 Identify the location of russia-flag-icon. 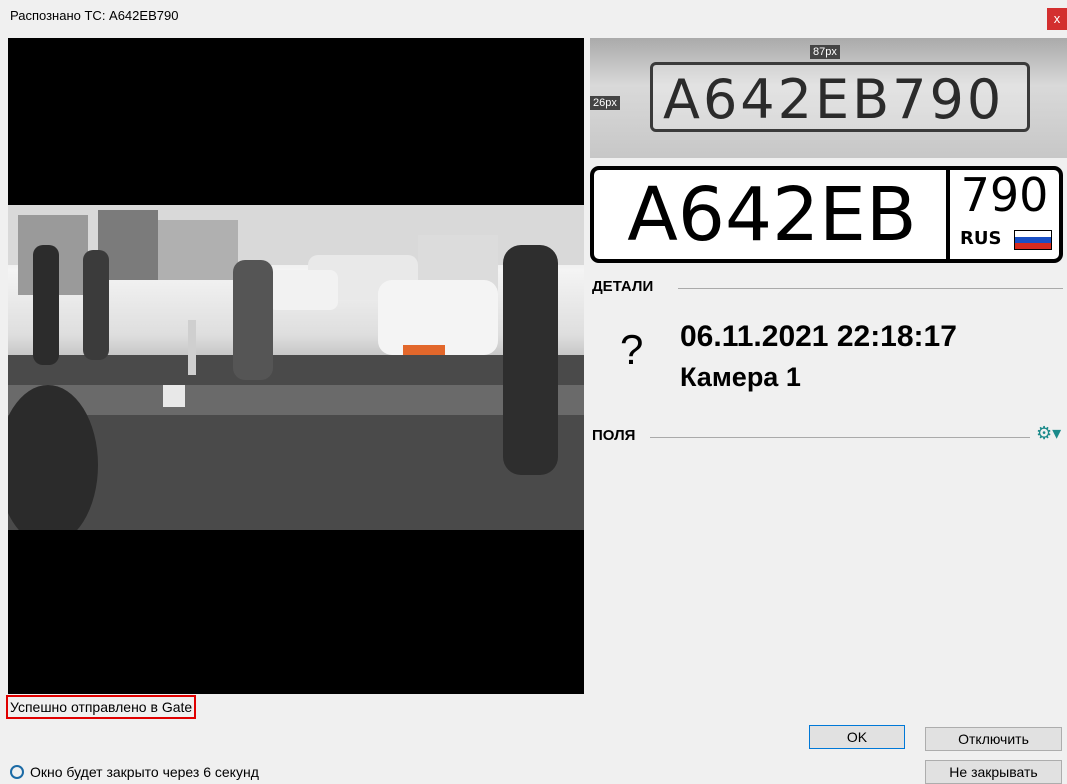
(1033, 240).